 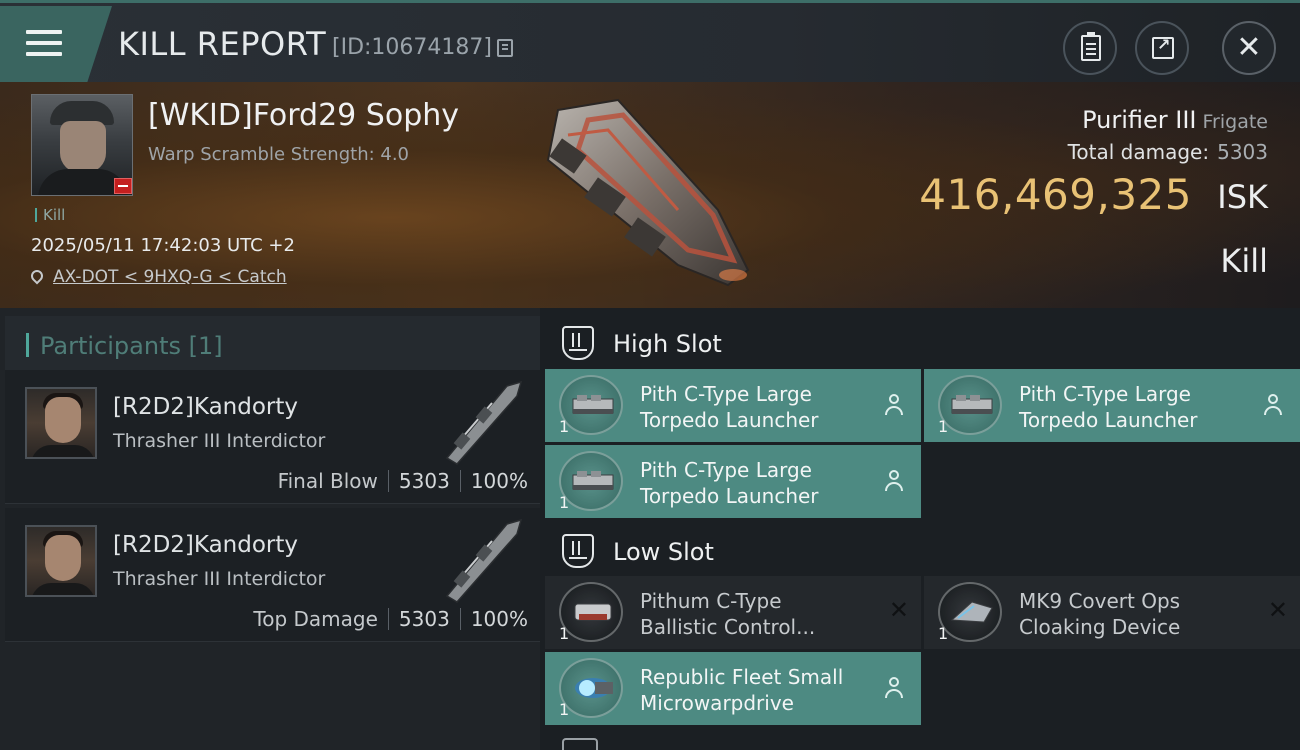 What do you see at coordinates (1139, 120) in the screenshot?
I see `ship-name-text: Purifier III` at bounding box center [1139, 120].